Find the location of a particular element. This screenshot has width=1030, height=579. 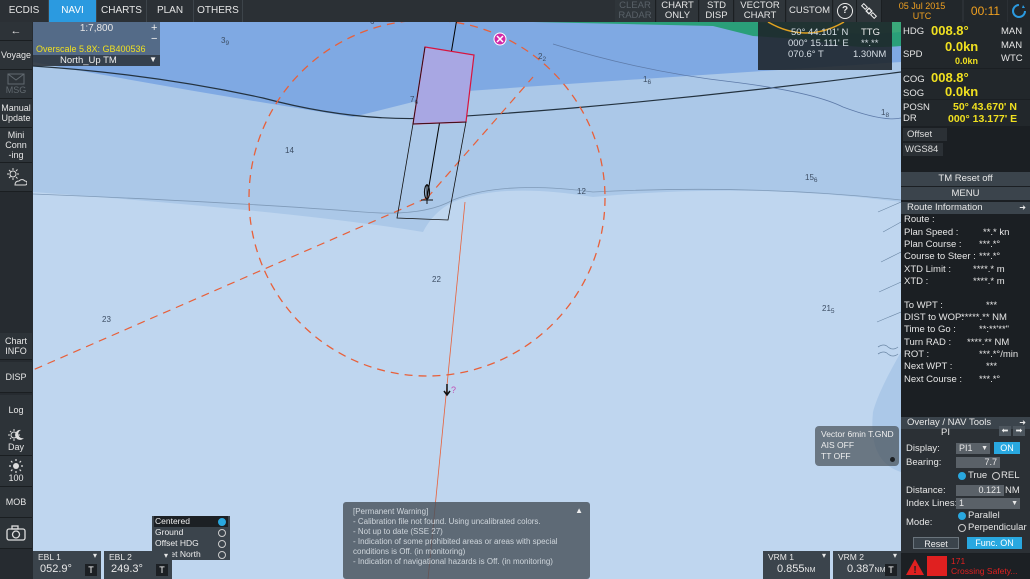

view-option-offset-hdg: Offset HDG is located at coordinates (191, 543).